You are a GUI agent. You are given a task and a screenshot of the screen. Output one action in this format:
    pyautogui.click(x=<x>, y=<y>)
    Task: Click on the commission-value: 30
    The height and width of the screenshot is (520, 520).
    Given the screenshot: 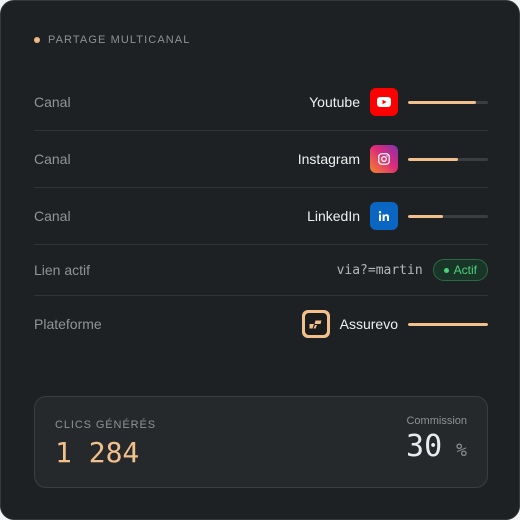 What is the action you would take?
    pyautogui.click(x=424, y=446)
    